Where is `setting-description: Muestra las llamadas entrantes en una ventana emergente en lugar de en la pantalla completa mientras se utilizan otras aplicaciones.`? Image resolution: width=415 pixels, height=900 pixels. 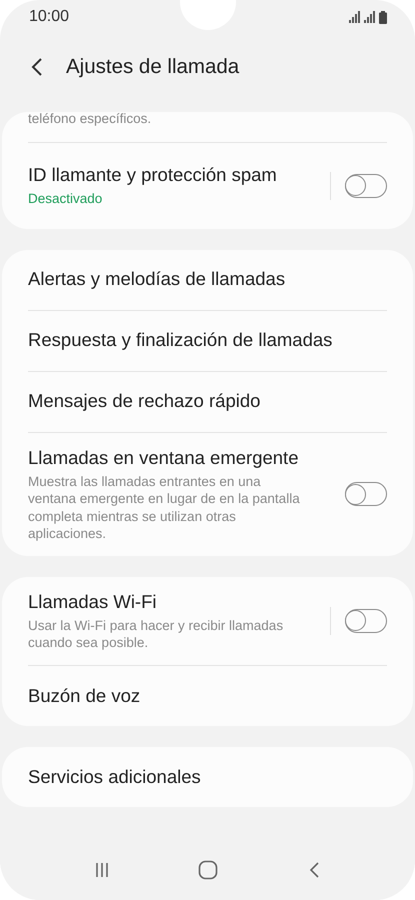 setting-description: Muestra las llamadas entrantes en una ventana emergente en lugar de en la pantalla completa mientras se utilizan otras aplicaciones. is located at coordinates (164, 507).